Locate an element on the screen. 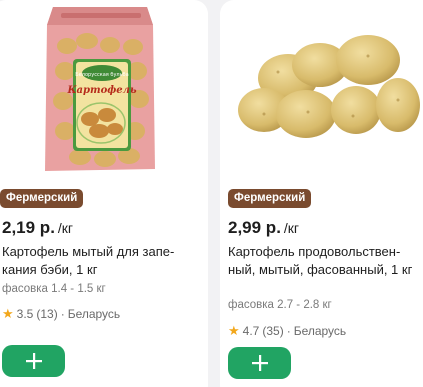 This screenshot has width=423, height=387. product-pack-weight: фасовка 2.7 - 2.8 кг is located at coordinates (280, 305).